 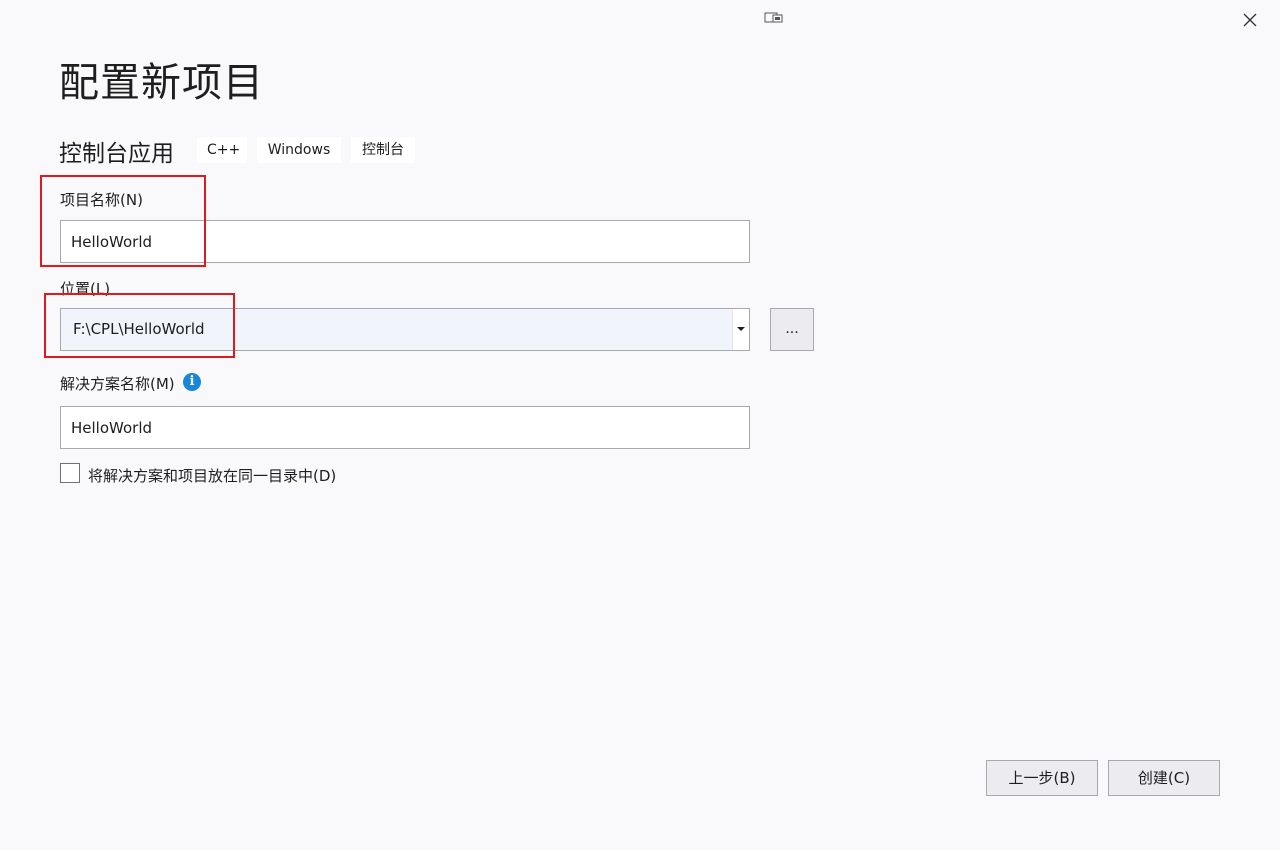 What do you see at coordinates (70, 473) in the screenshot?
I see `same-directory-checkbox` at bounding box center [70, 473].